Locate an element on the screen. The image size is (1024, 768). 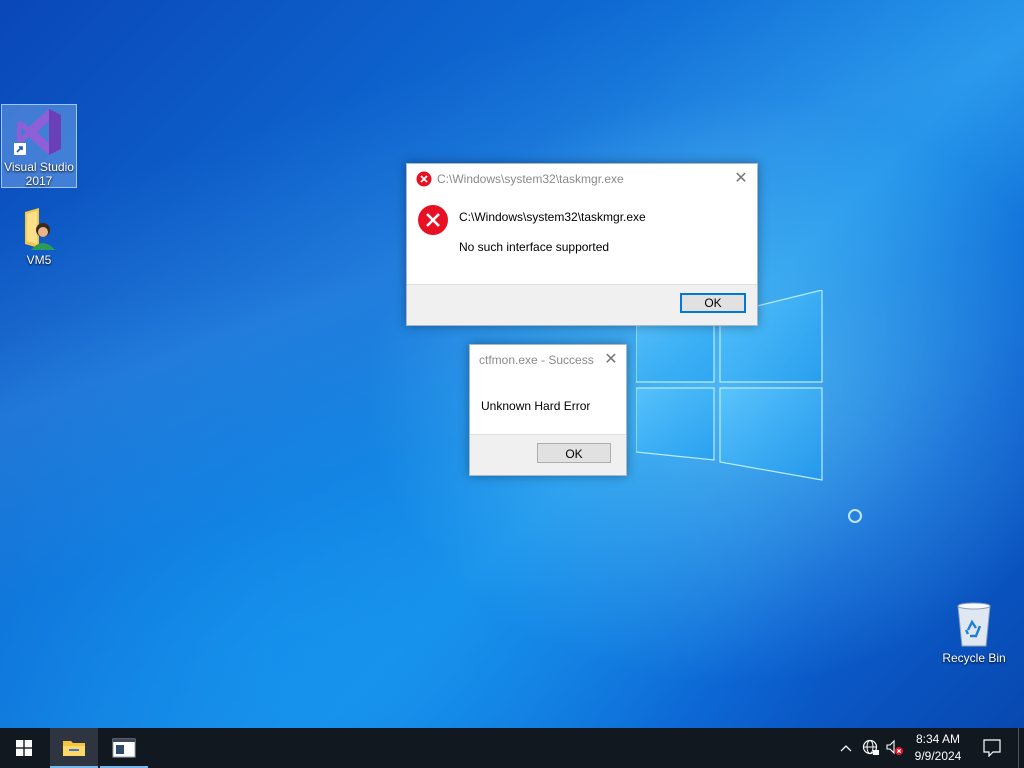
app-window-icon is located at coordinates (124, 748).